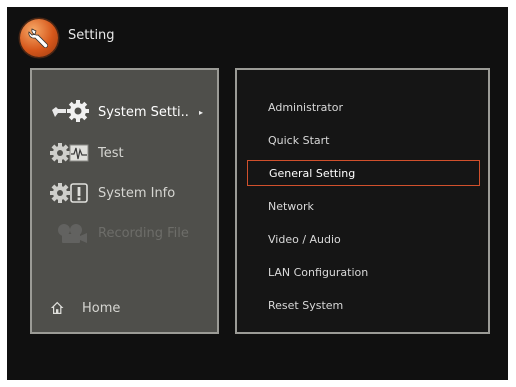  What do you see at coordinates (363, 173) in the screenshot?
I see `submenu-item-general-setting: General Setting` at bounding box center [363, 173].